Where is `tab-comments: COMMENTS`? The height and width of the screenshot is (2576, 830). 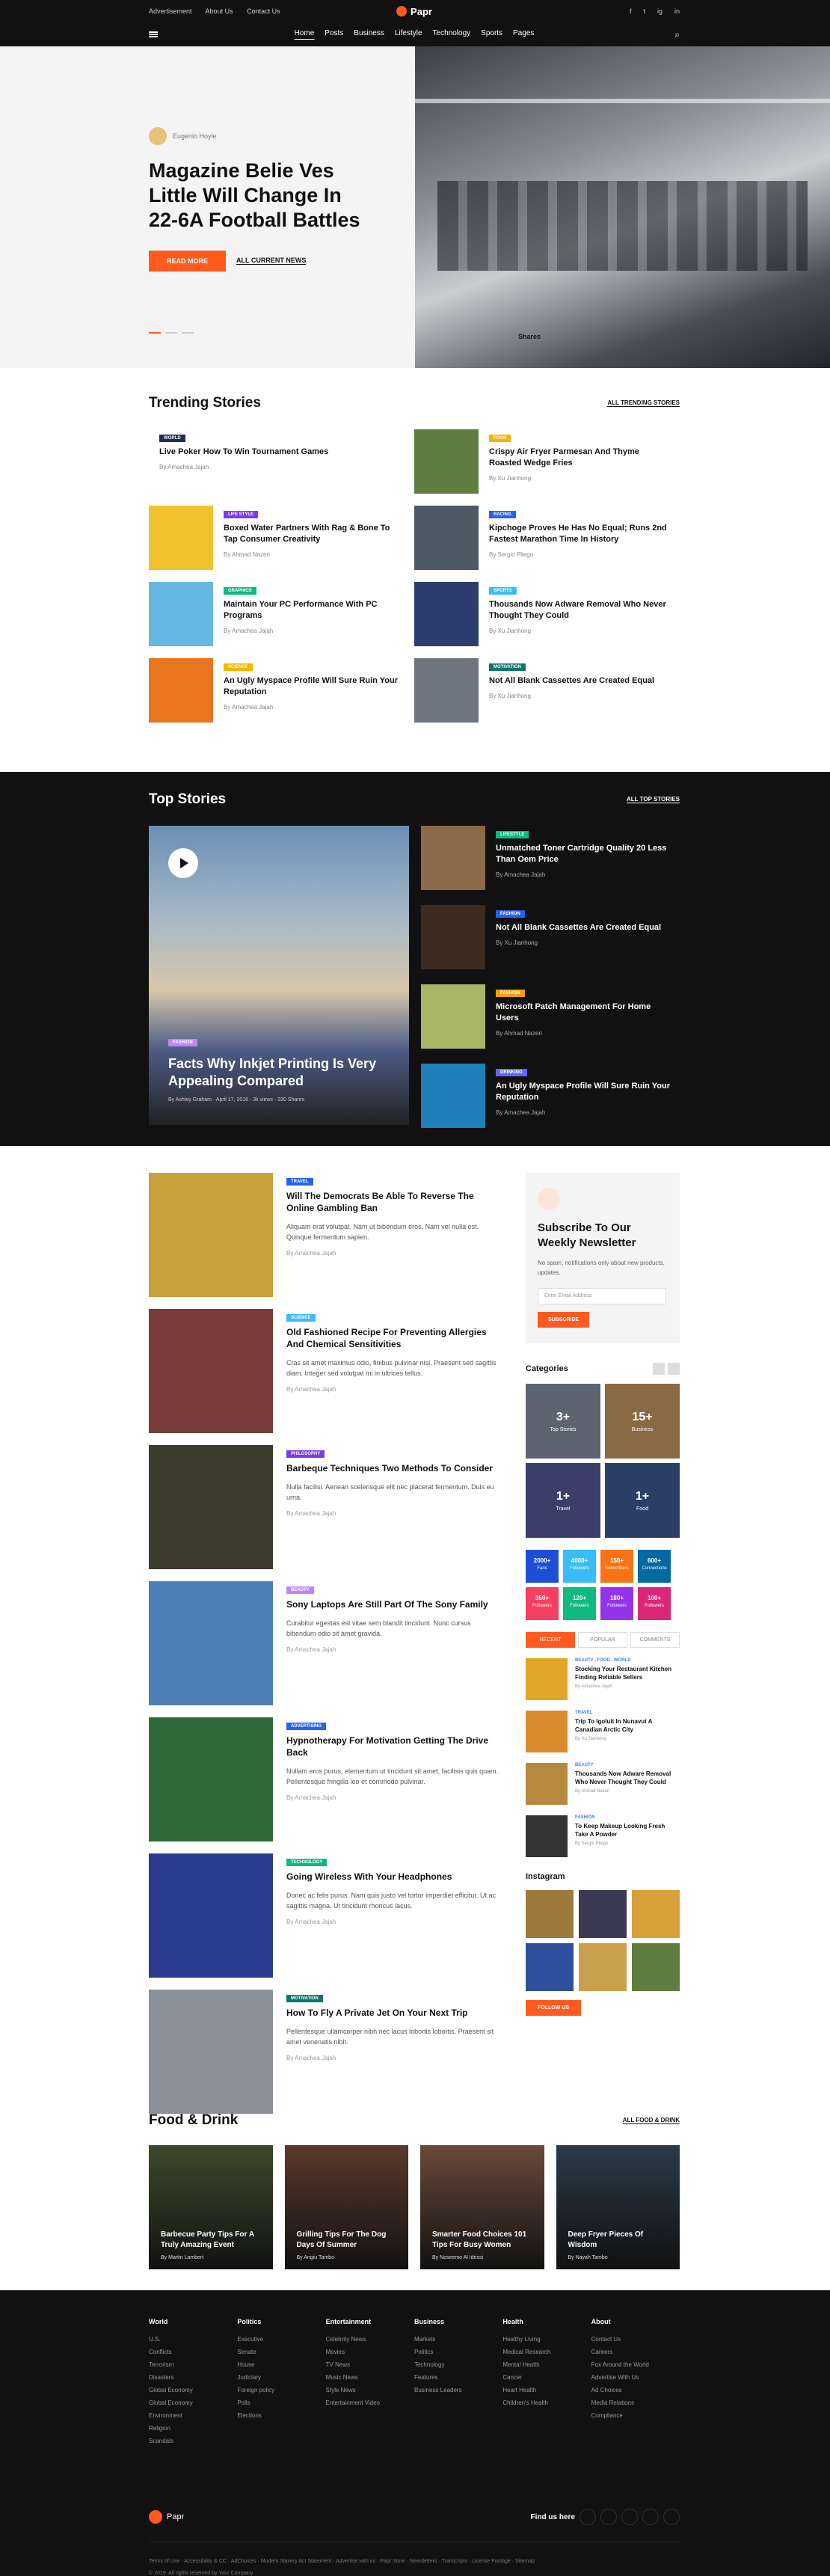
tab-comments: COMMENTS is located at coordinates (655, 1640).